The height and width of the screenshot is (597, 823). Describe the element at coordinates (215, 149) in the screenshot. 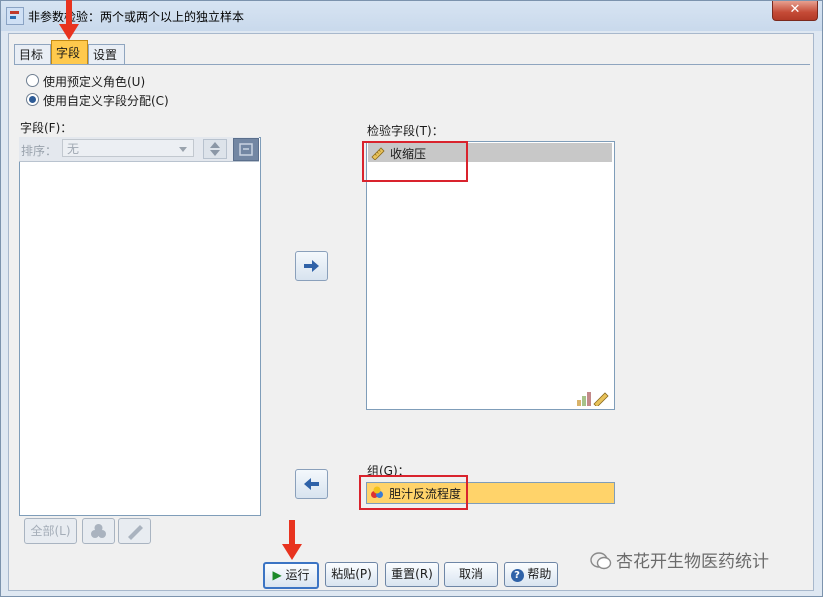

I see `sort-order-toggle` at that location.